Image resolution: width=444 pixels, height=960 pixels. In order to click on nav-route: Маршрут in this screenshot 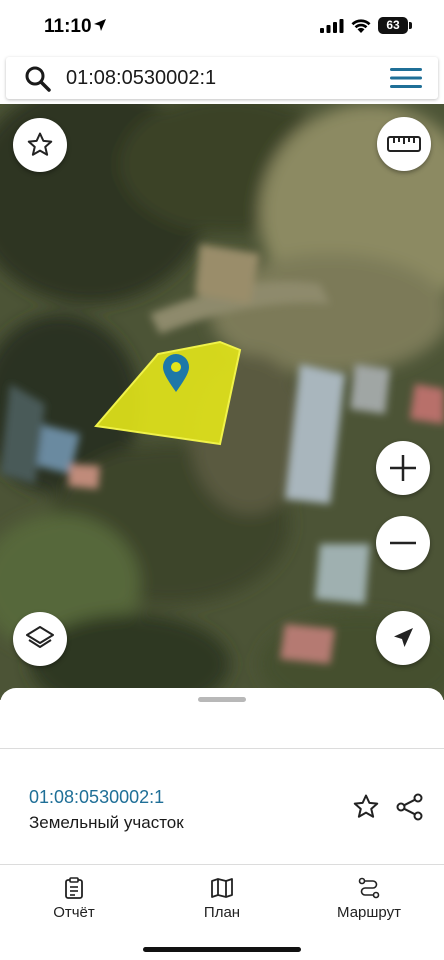, I will do `click(369, 899)`.